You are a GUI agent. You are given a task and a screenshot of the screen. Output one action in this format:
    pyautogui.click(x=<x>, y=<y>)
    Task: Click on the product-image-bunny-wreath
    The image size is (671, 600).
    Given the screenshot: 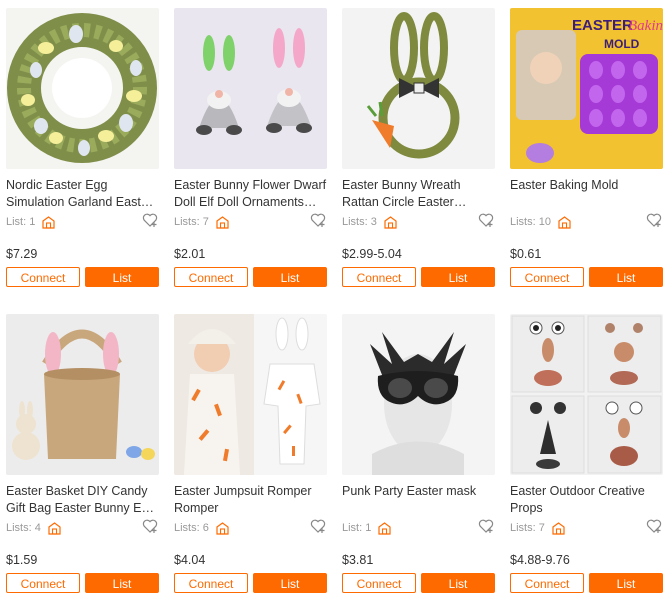 What is the action you would take?
    pyautogui.click(x=418, y=88)
    